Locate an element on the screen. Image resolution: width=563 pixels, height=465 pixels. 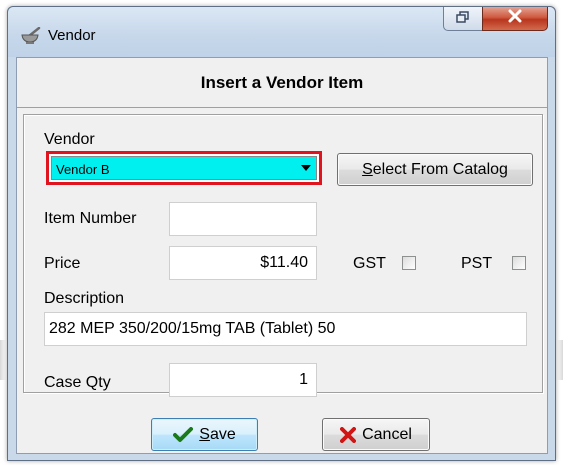
gst-checkbox is located at coordinates (409, 263).